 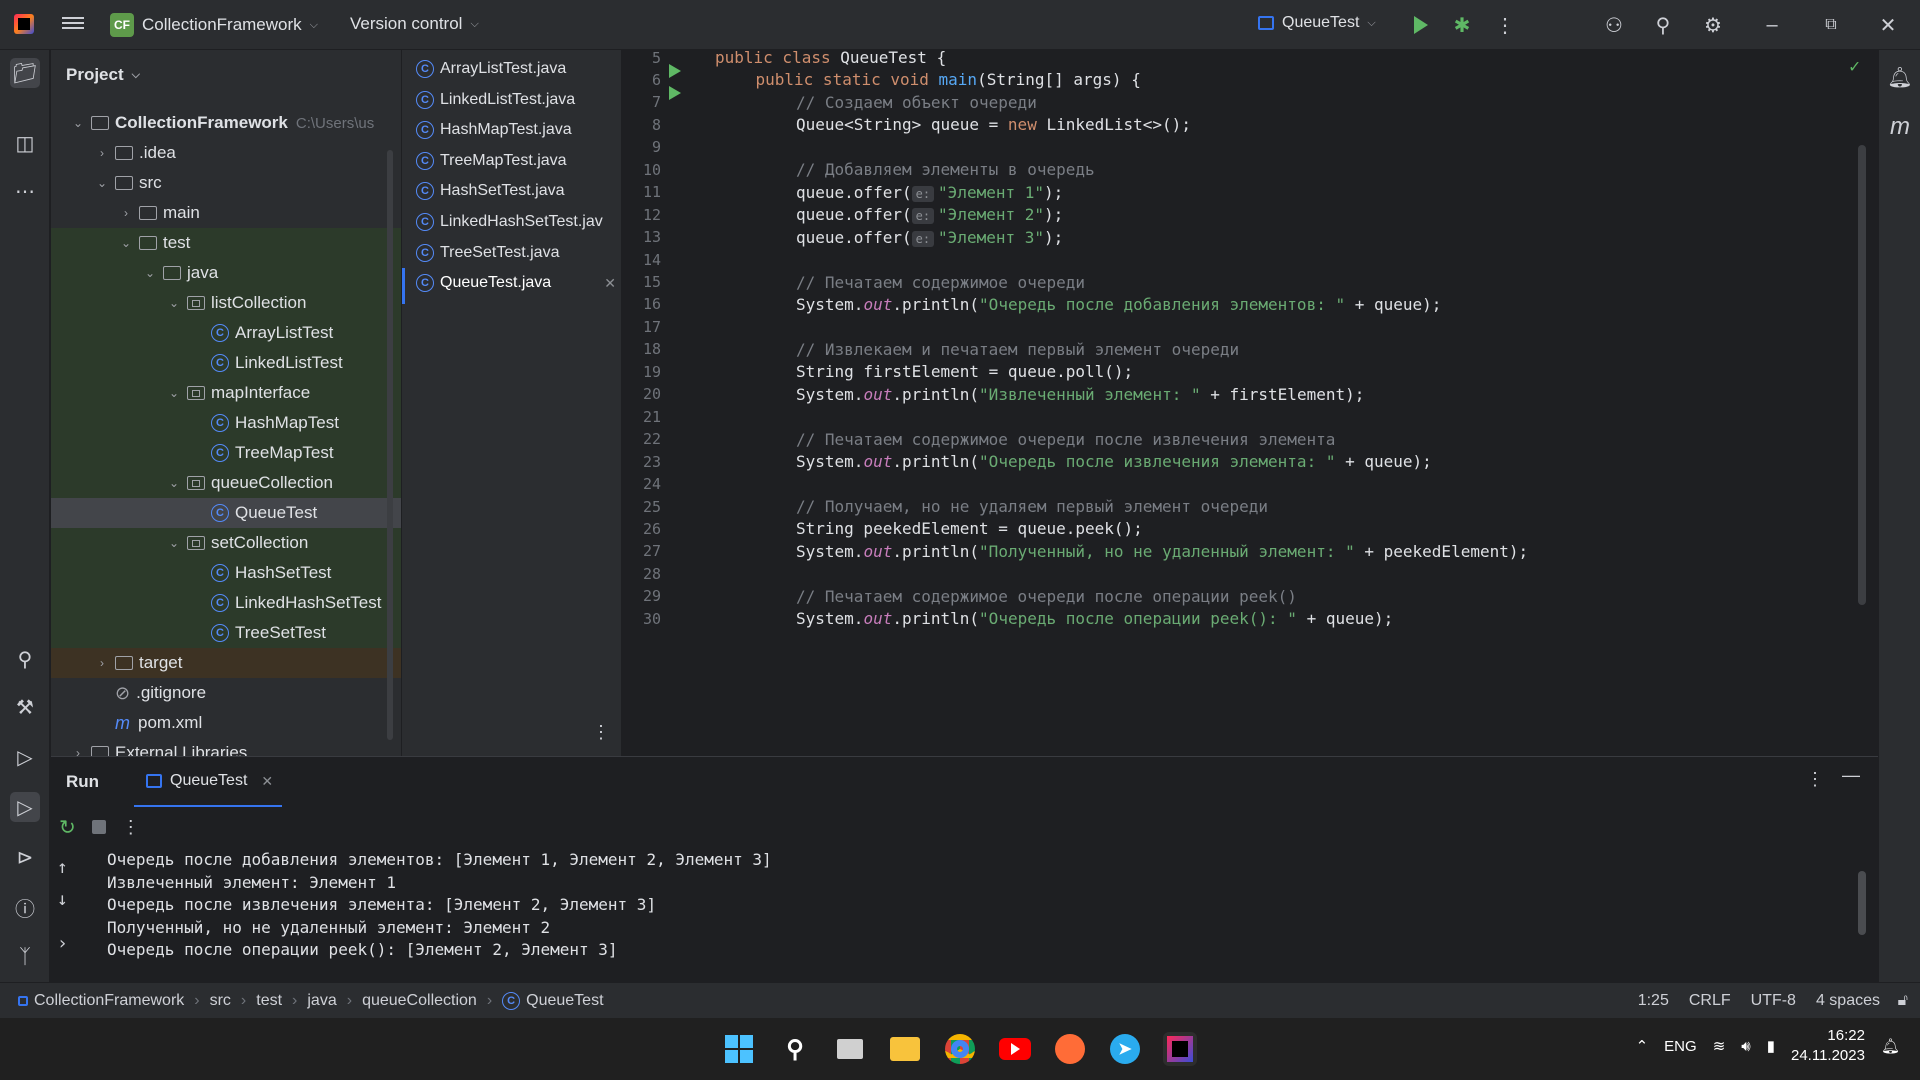 I want to click on run-tab-queuetest: QueueTest ✕, so click(x=208, y=782).